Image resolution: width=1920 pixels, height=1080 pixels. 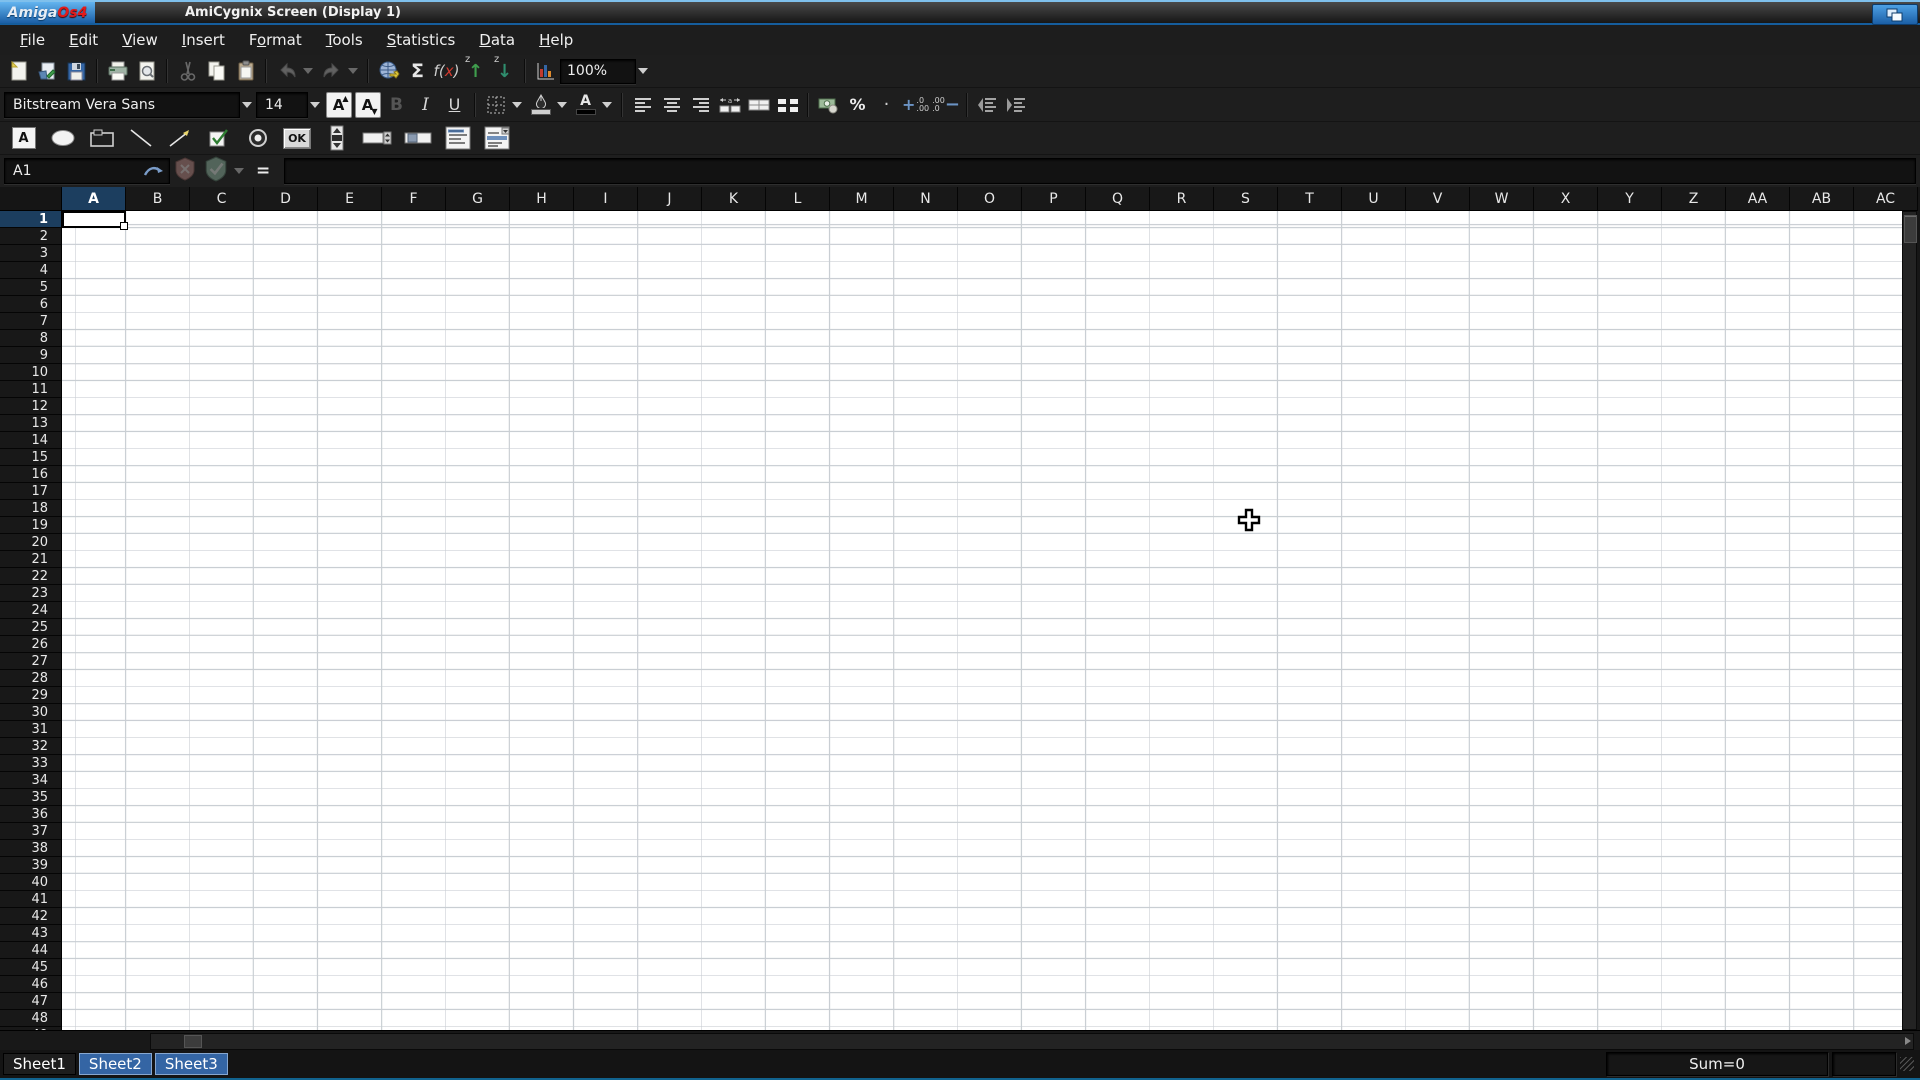 I want to click on menu-insert: Insert, so click(x=203, y=40).